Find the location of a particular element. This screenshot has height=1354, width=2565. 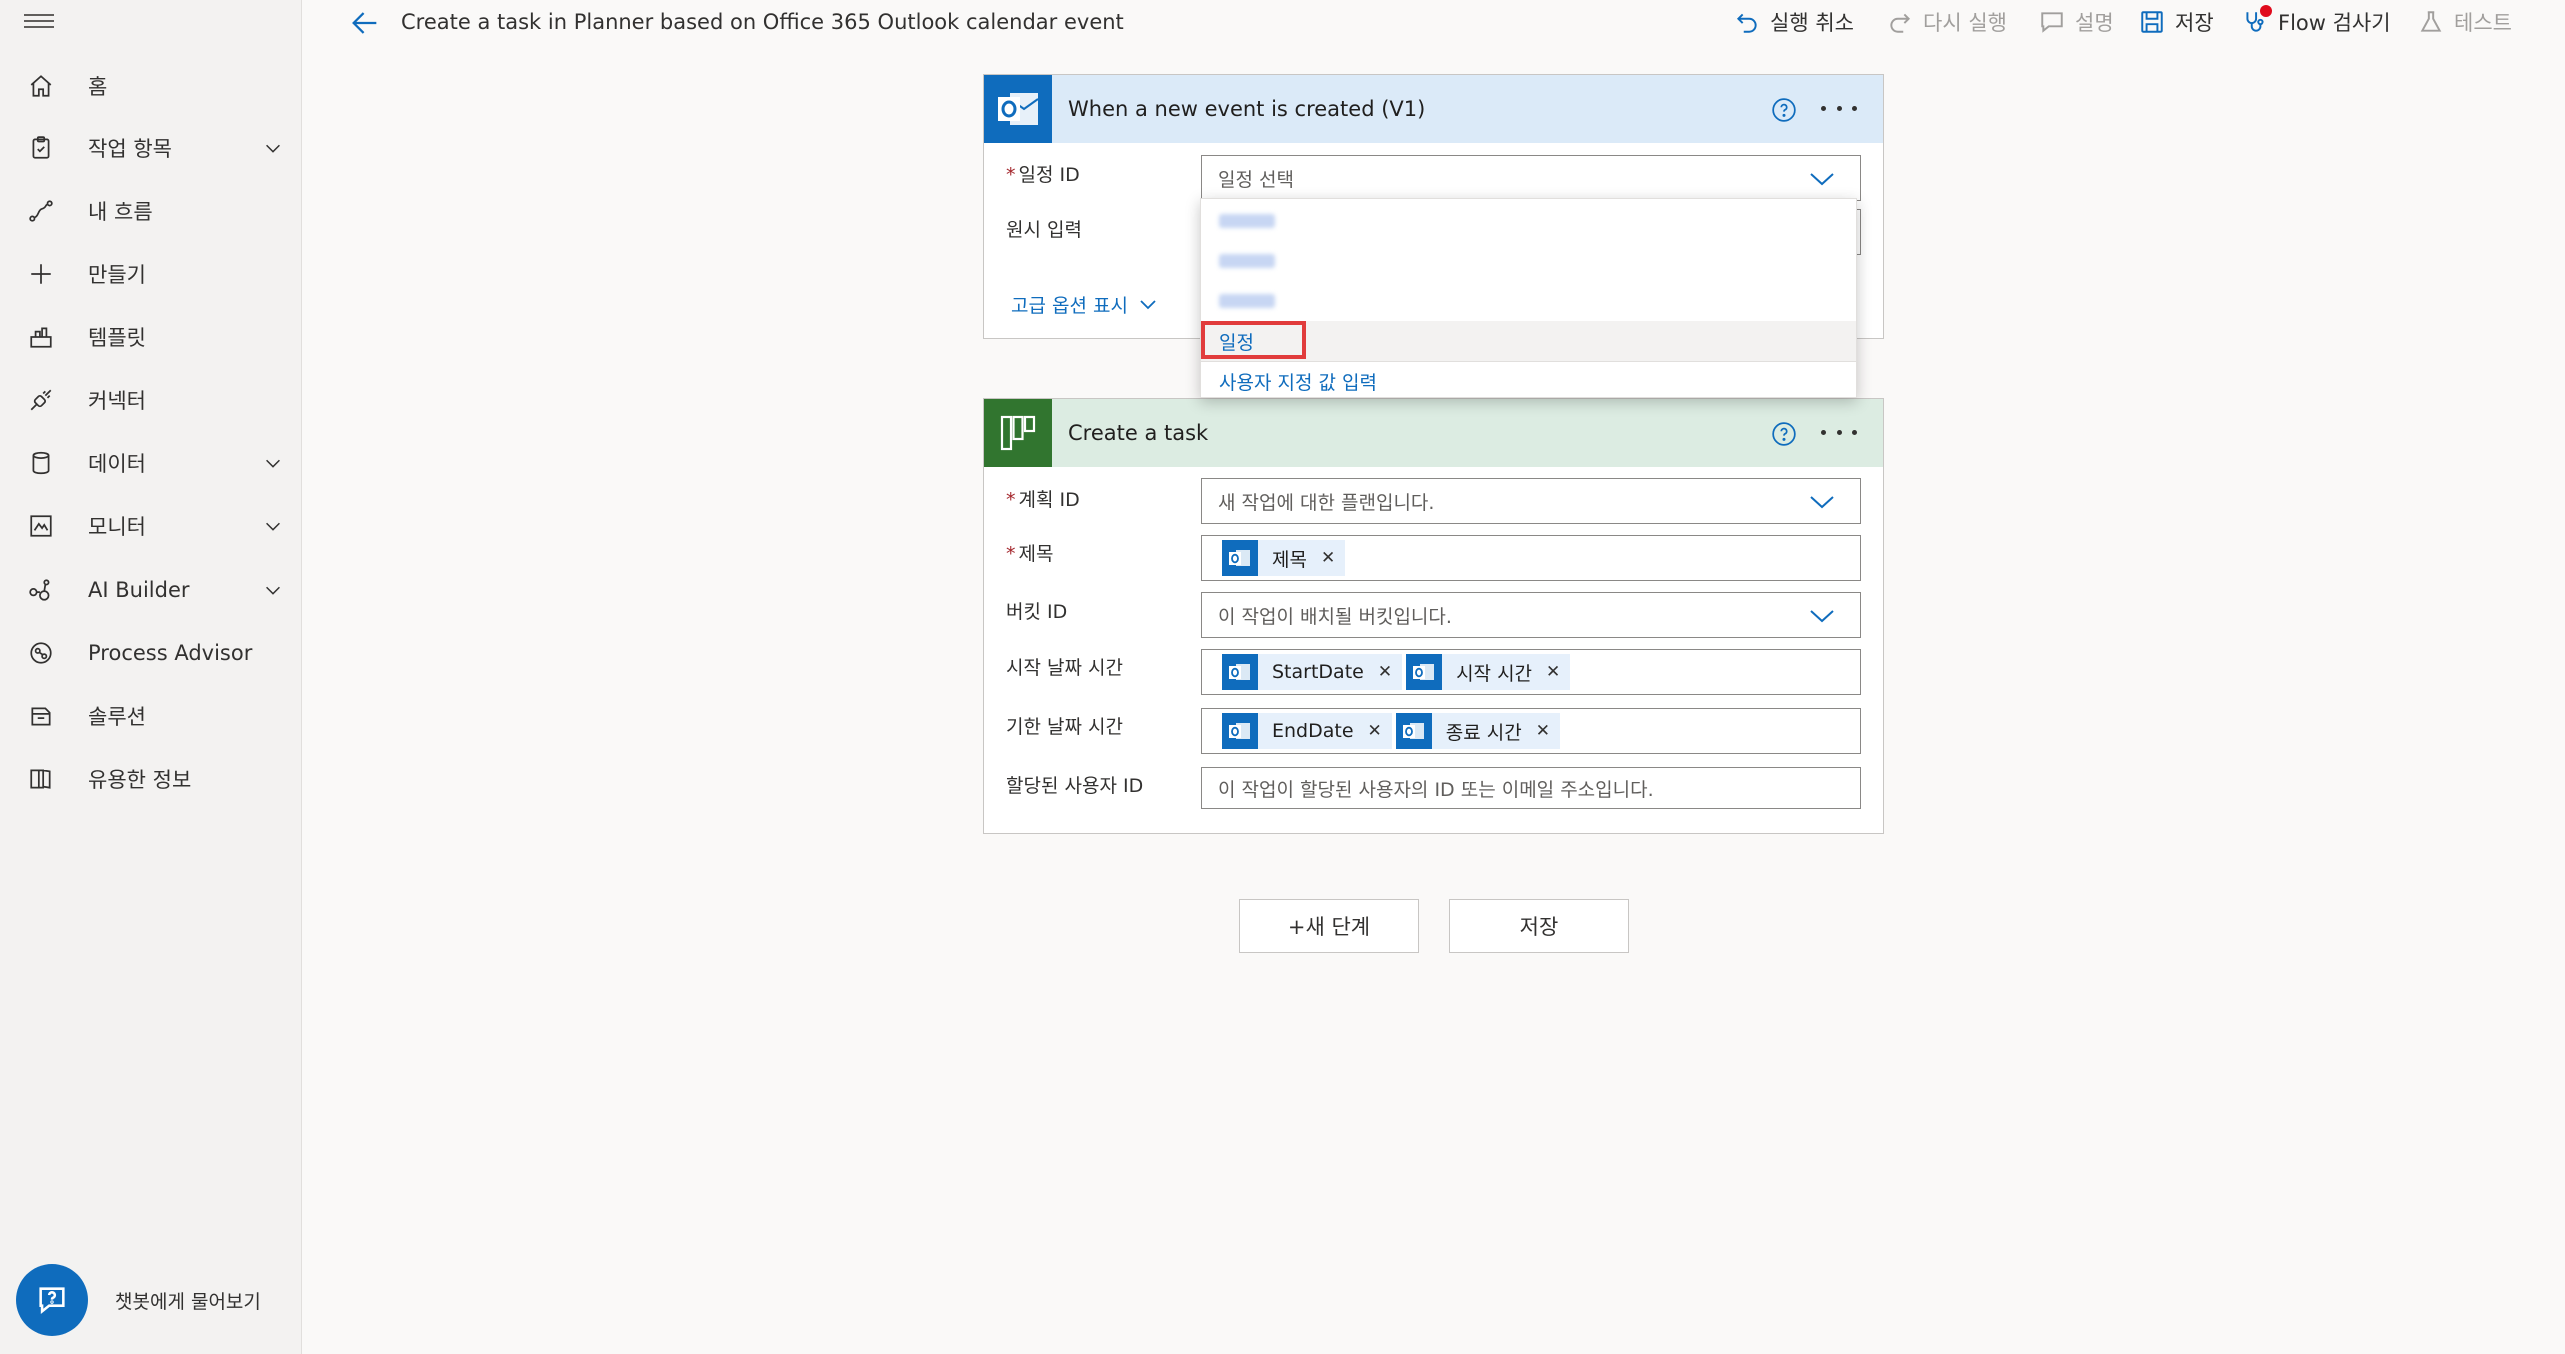

solutions-icon is located at coordinates (41, 716).